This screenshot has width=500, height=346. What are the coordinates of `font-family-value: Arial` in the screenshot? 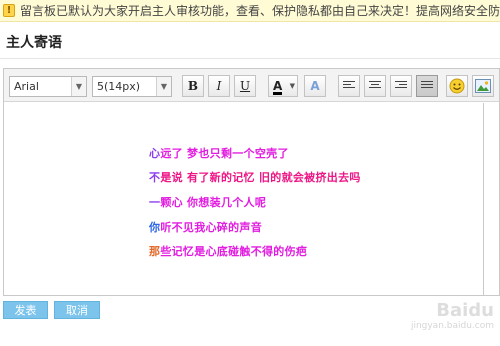 It's located at (26, 86).